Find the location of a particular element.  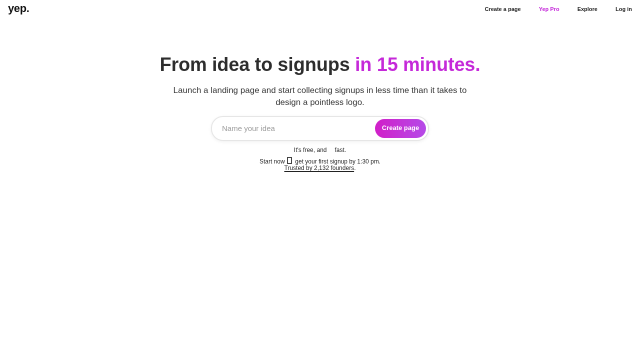

hero-title: From idea to signups in 15 minutes. is located at coordinates (320, 66).